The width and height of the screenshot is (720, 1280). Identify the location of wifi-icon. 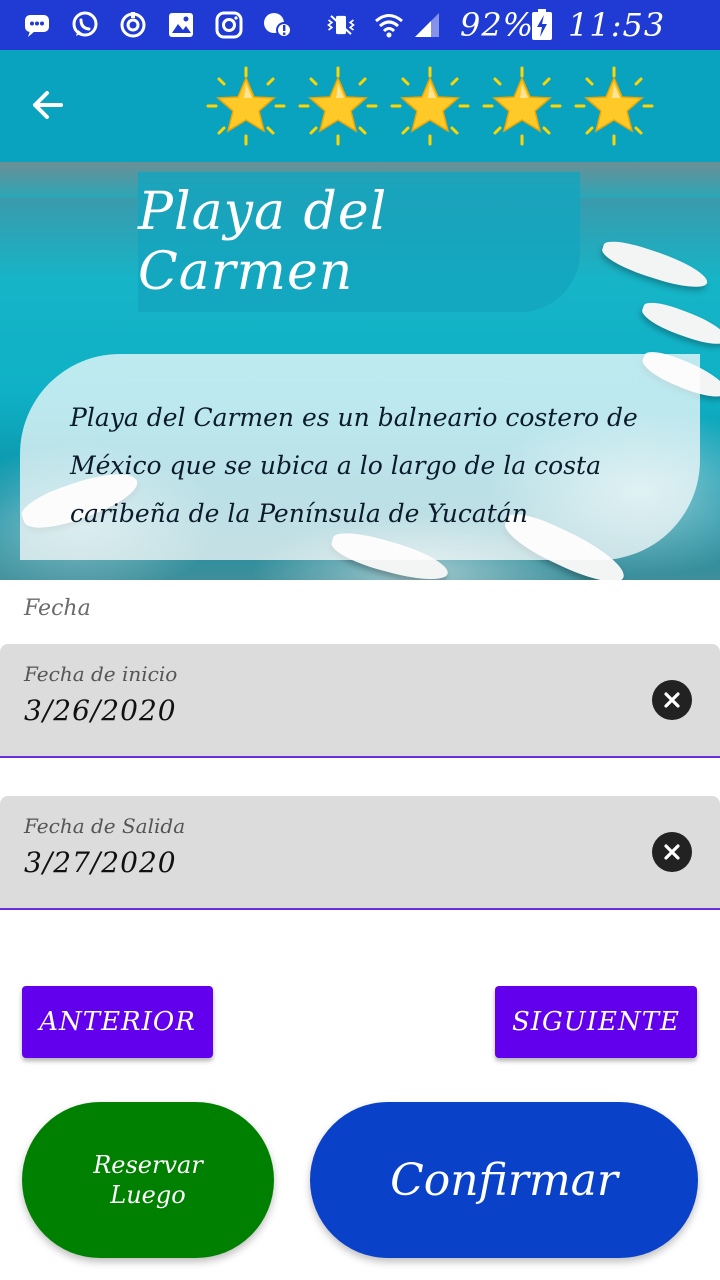
(389, 25).